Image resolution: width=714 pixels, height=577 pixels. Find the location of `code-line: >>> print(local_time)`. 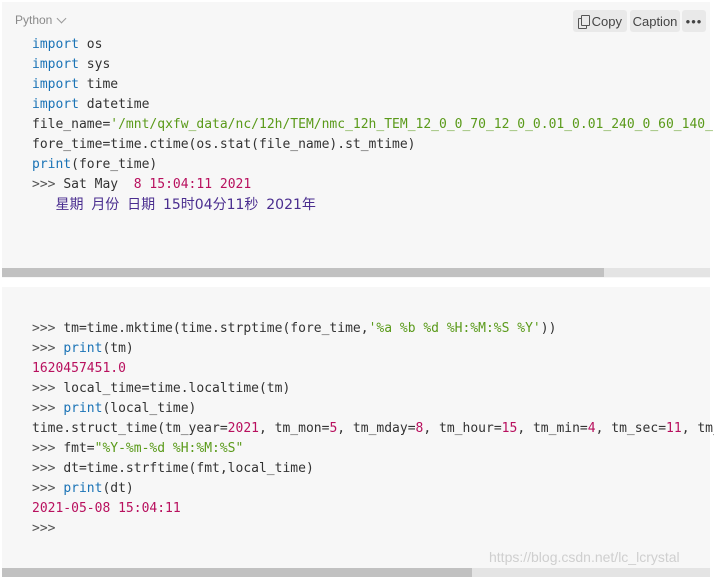

code-line: >>> print(local_time) is located at coordinates (373, 409).